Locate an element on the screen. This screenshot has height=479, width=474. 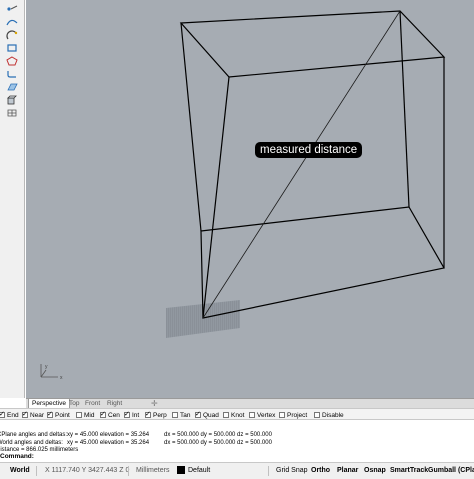
tab-top: Top is located at coordinates (74, 403).